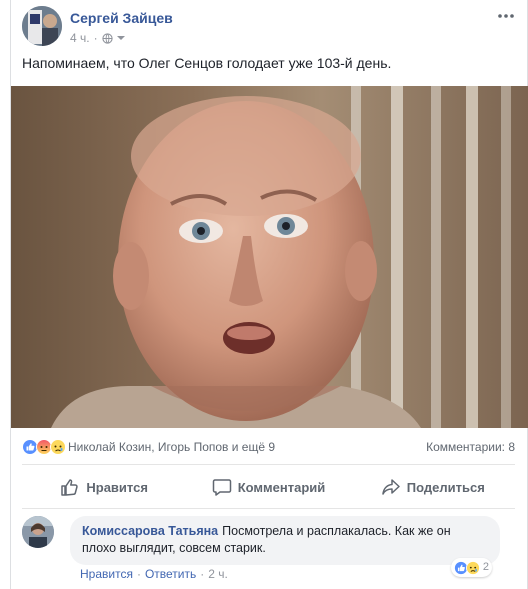 The image size is (528, 589). I want to click on share-icon, so click(391, 487).